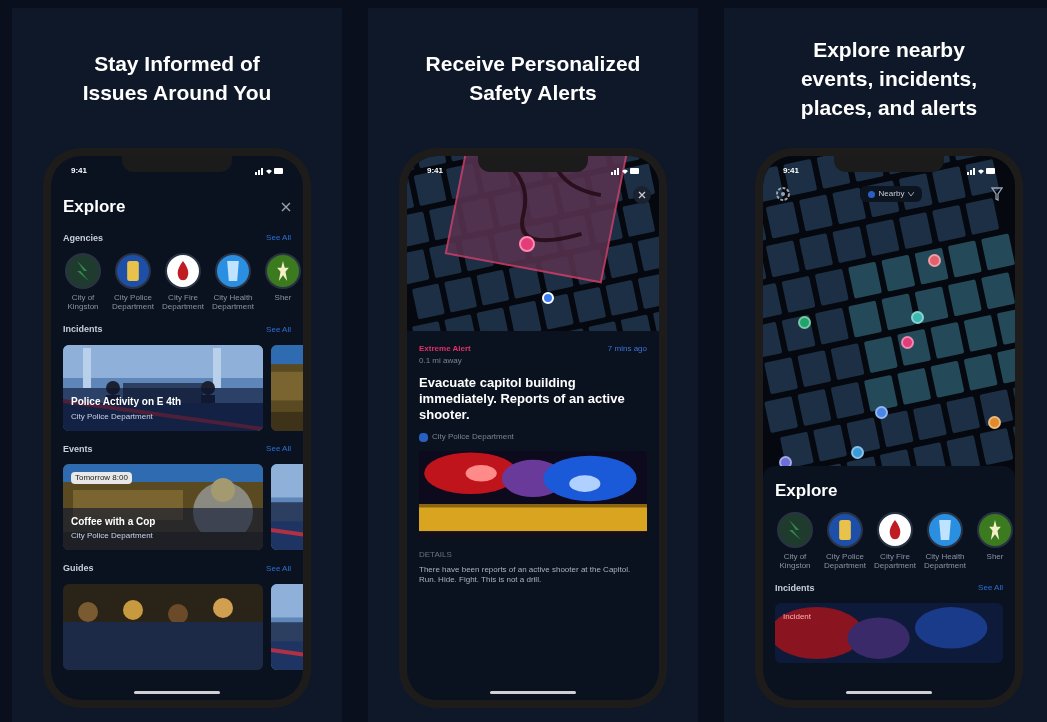  Describe the element at coordinates (78, 568) in the screenshot. I see `section-title: Guides` at that location.